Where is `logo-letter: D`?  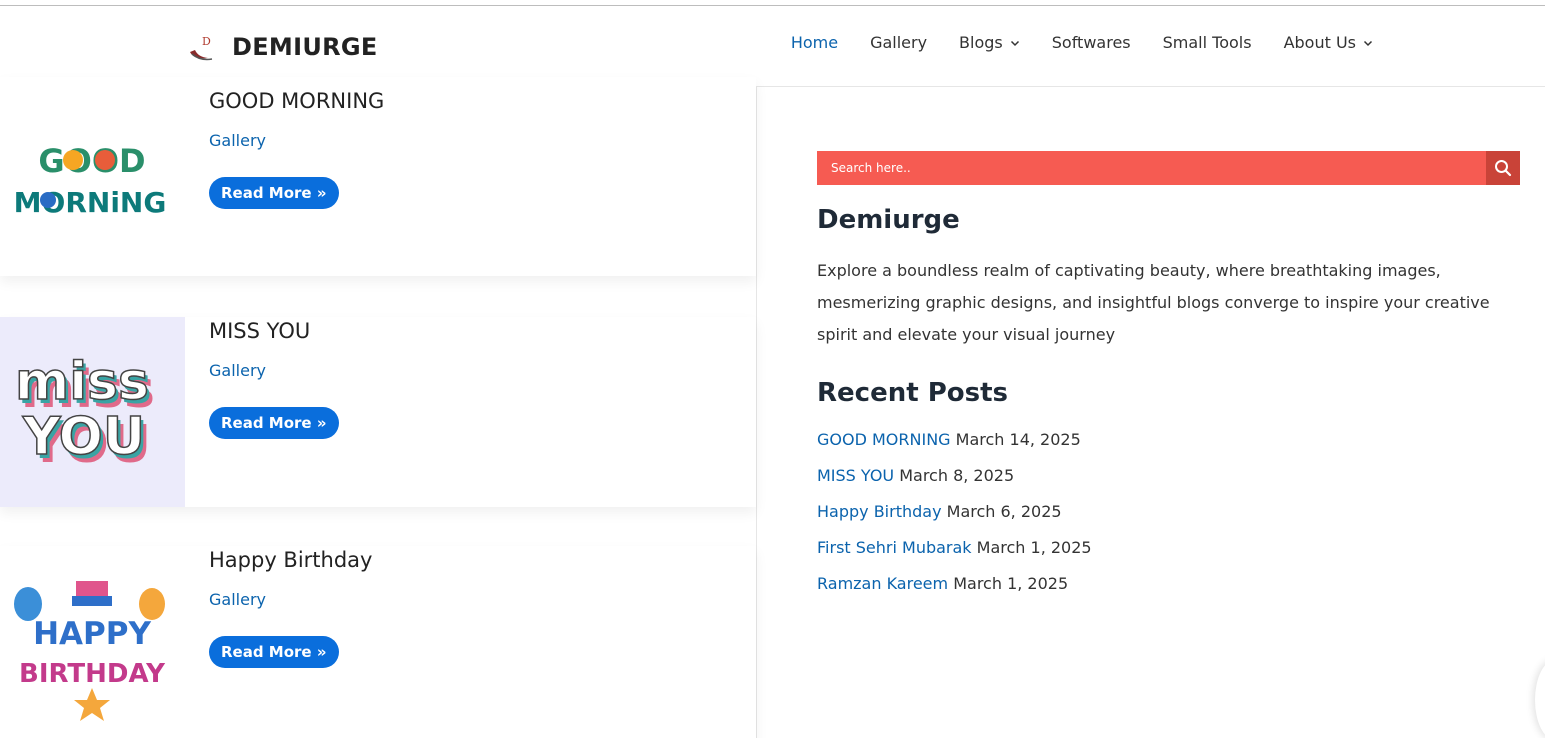 logo-letter: D is located at coordinates (206, 41).